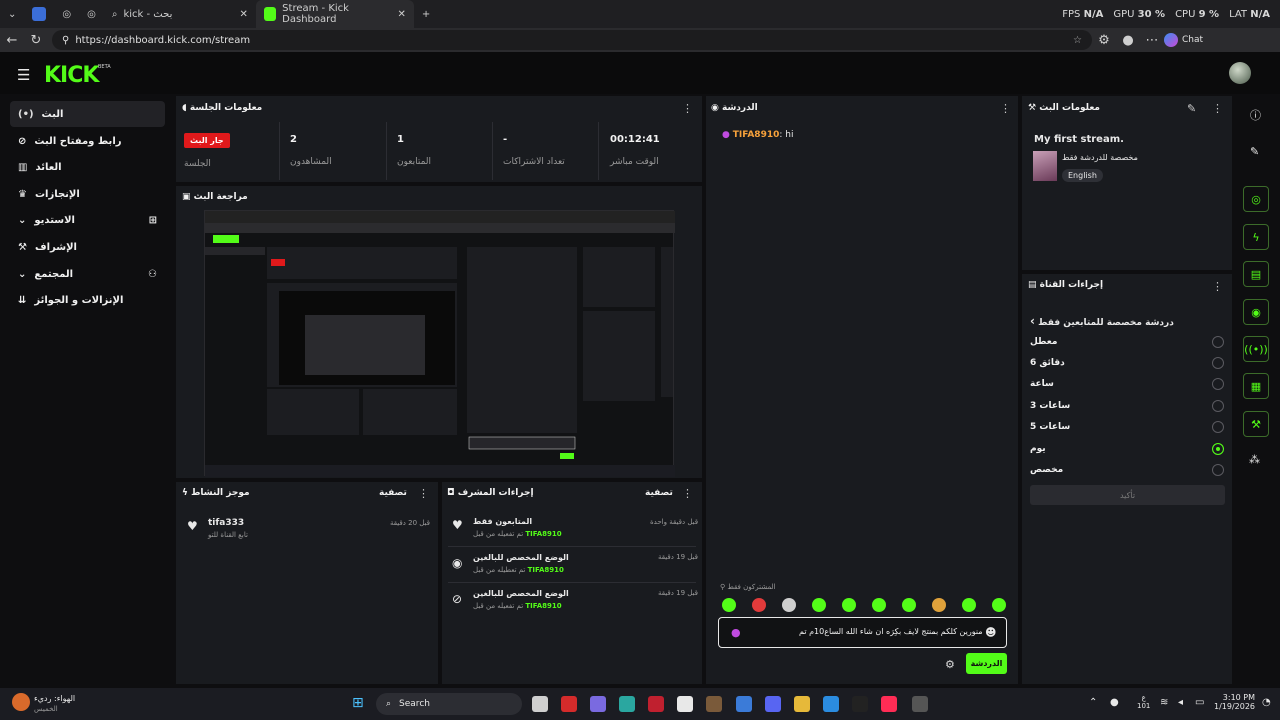 This screenshot has height=720, width=1280. What do you see at coordinates (1256, 312) in the screenshot?
I see `rail-button-chat: ◉` at bounding box center [1256, 312].